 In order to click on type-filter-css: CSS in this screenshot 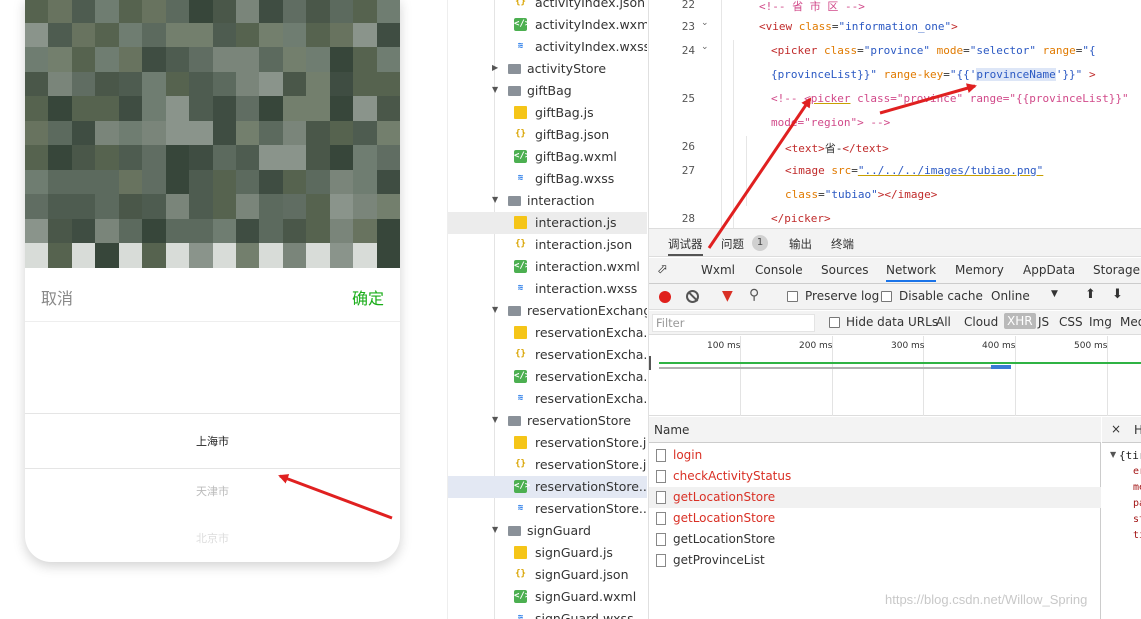, I will do `click(1071, 322)`.